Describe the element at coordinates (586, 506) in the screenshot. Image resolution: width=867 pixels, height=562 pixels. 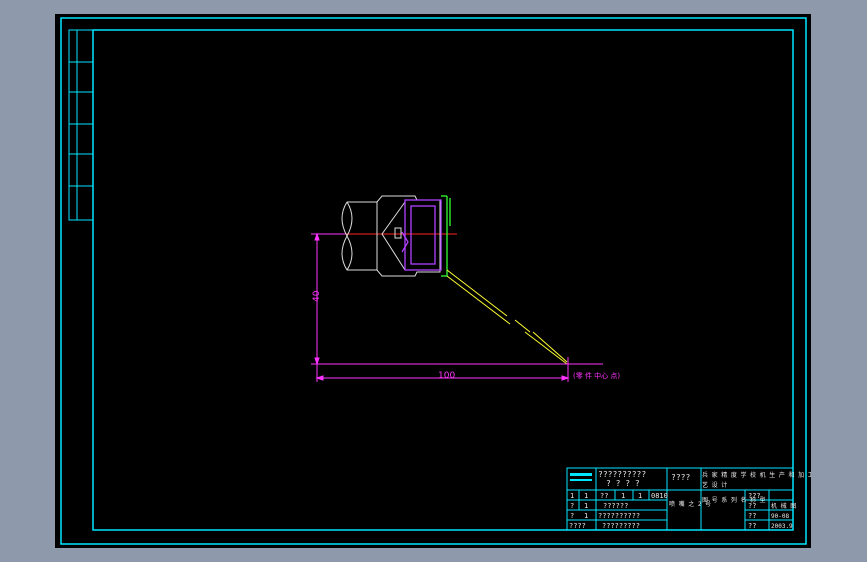
I see `tb-r3-b: 1` at that location.